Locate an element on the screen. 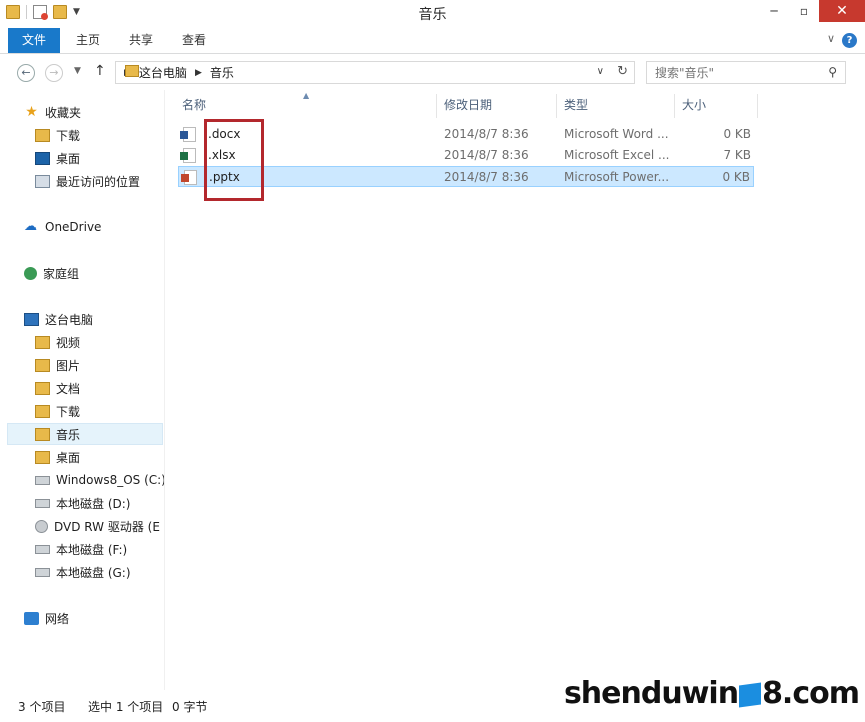 This screenshot has height=722, width=865. nav-item-recent-places: 最近访问的位置 is located at coordinates (99, 181).